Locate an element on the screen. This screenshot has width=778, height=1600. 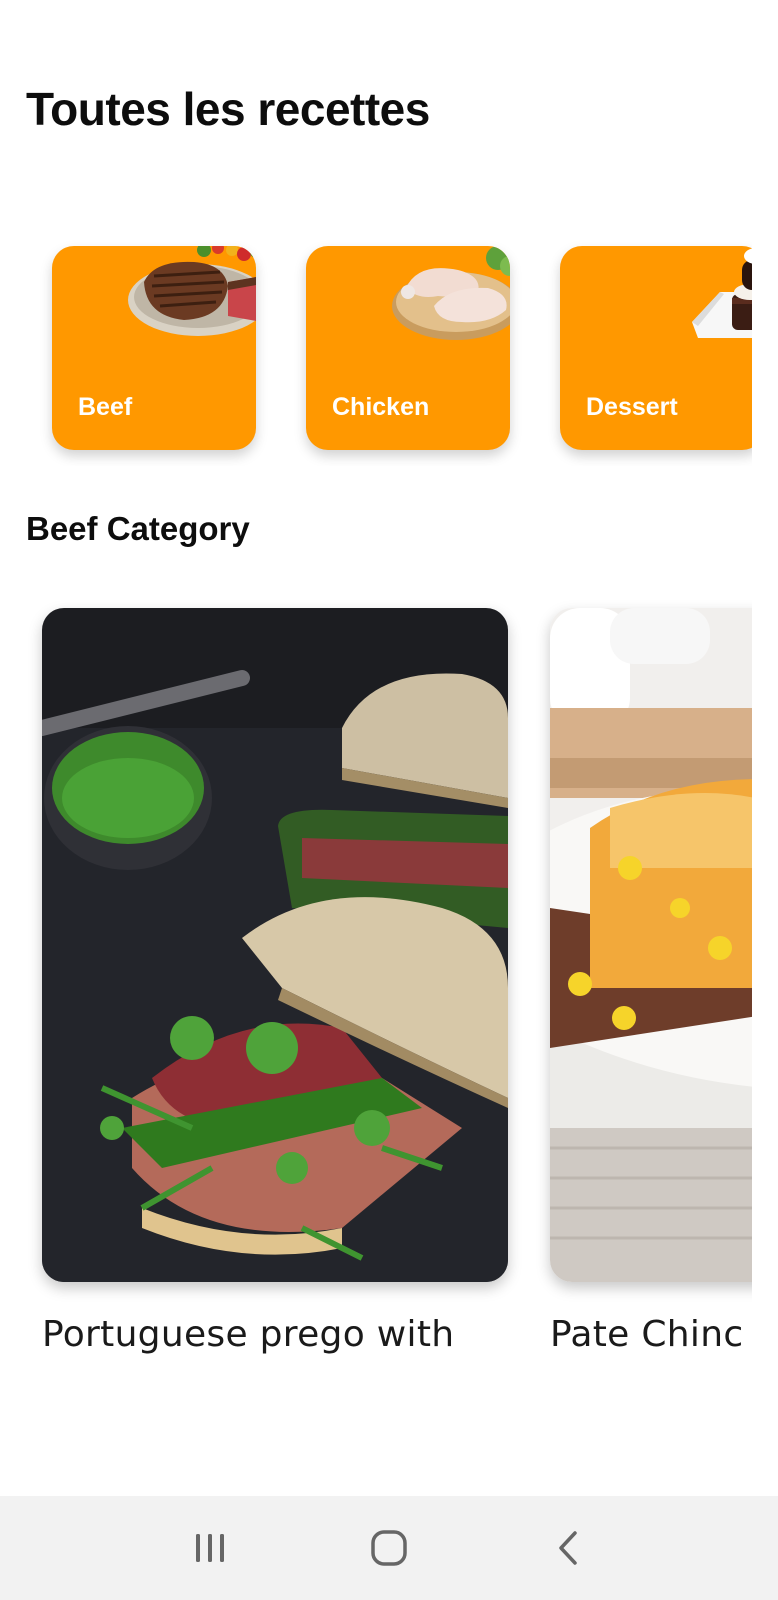
recipe-card: Pate Chinc is located at coordinates (651, 981).